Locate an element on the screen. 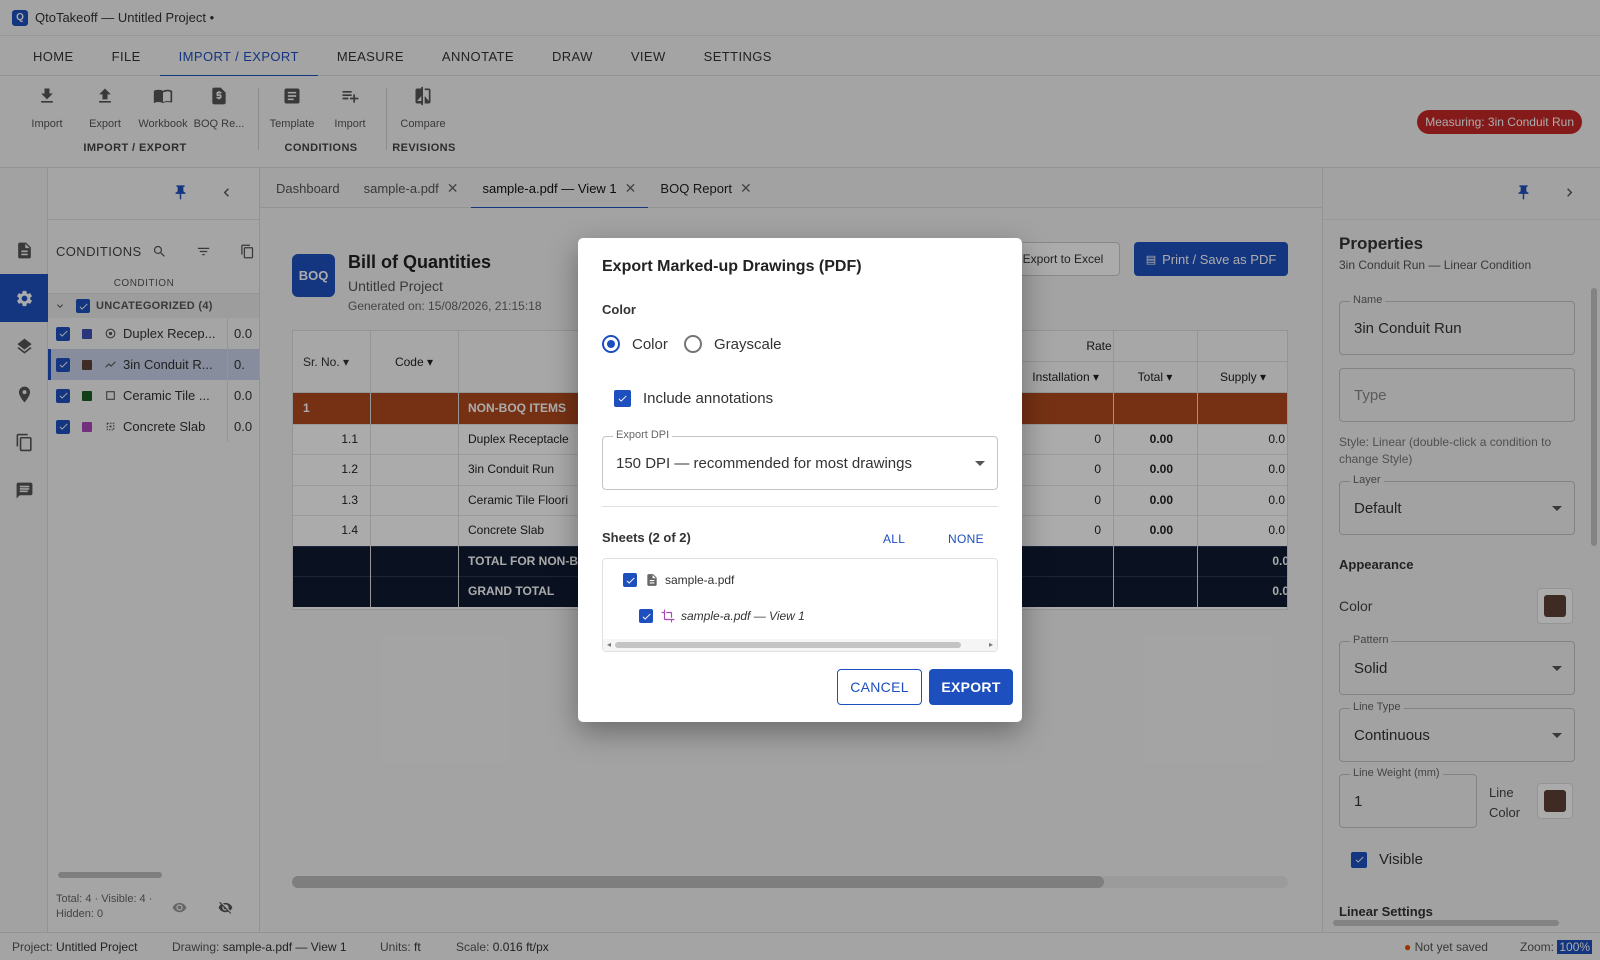 This screenshot has width=1600, height=960. cancel-button: CANCEL is located at coordinates (879, 687).